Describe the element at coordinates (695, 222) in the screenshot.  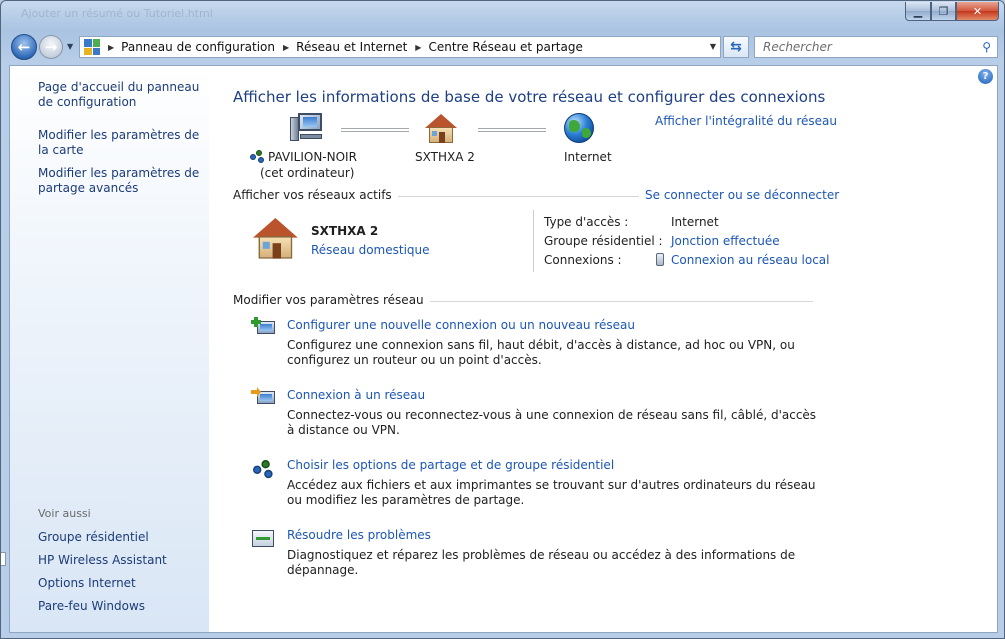
I see `access-type-value: Internet` at that location.